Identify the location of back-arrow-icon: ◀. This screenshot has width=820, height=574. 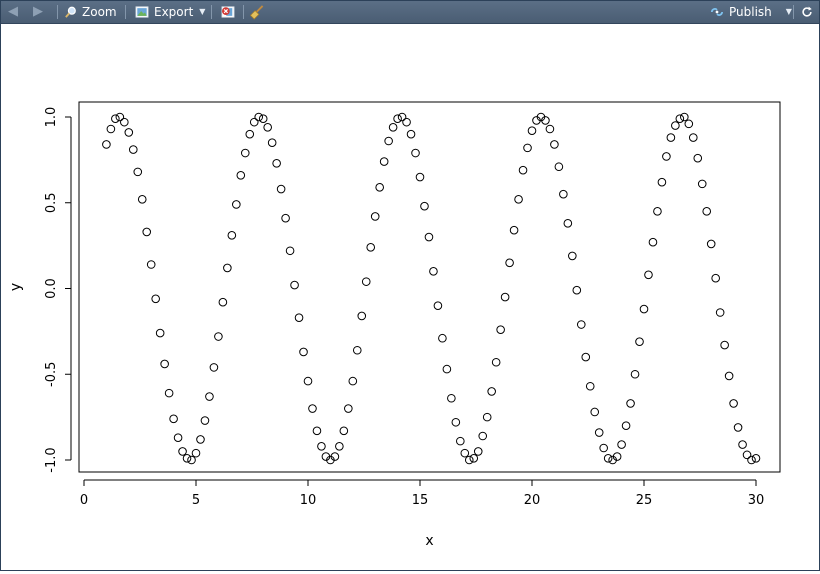
(13, 11).